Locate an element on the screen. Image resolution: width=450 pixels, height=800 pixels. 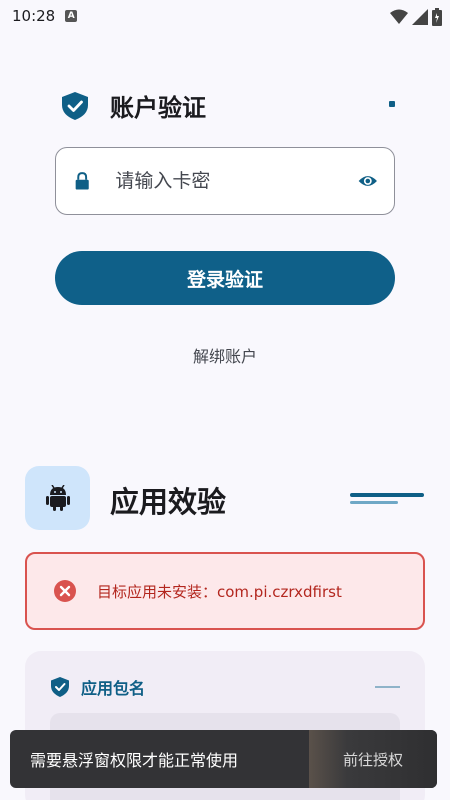
card-key-field is located at coordinates (225, 181).